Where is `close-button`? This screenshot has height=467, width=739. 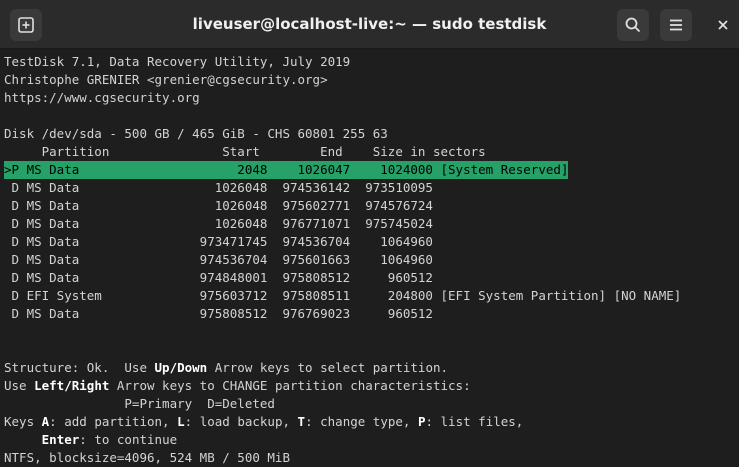 close-button is located at coordinates (723, 25).